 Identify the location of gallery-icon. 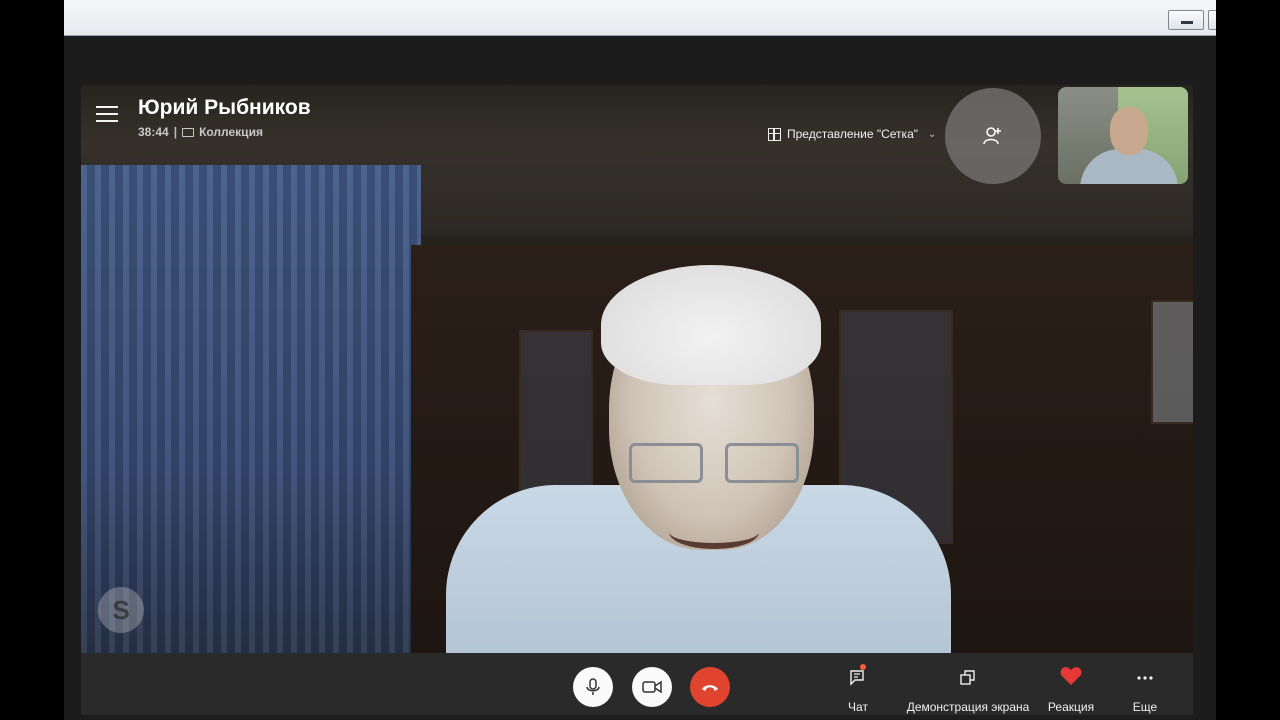
(188, 132).